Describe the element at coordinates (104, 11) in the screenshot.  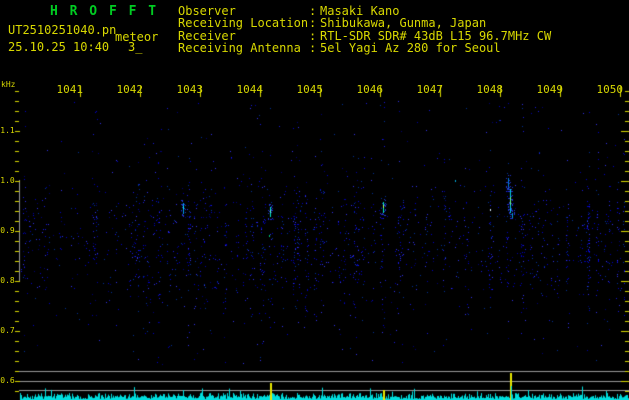
I see `app-title: H R O F F T` at that location.